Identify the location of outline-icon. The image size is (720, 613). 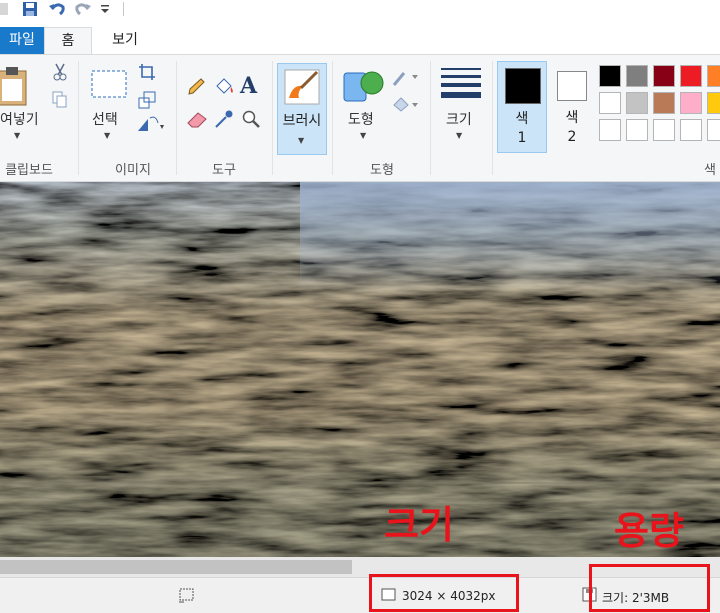
(406, 78).